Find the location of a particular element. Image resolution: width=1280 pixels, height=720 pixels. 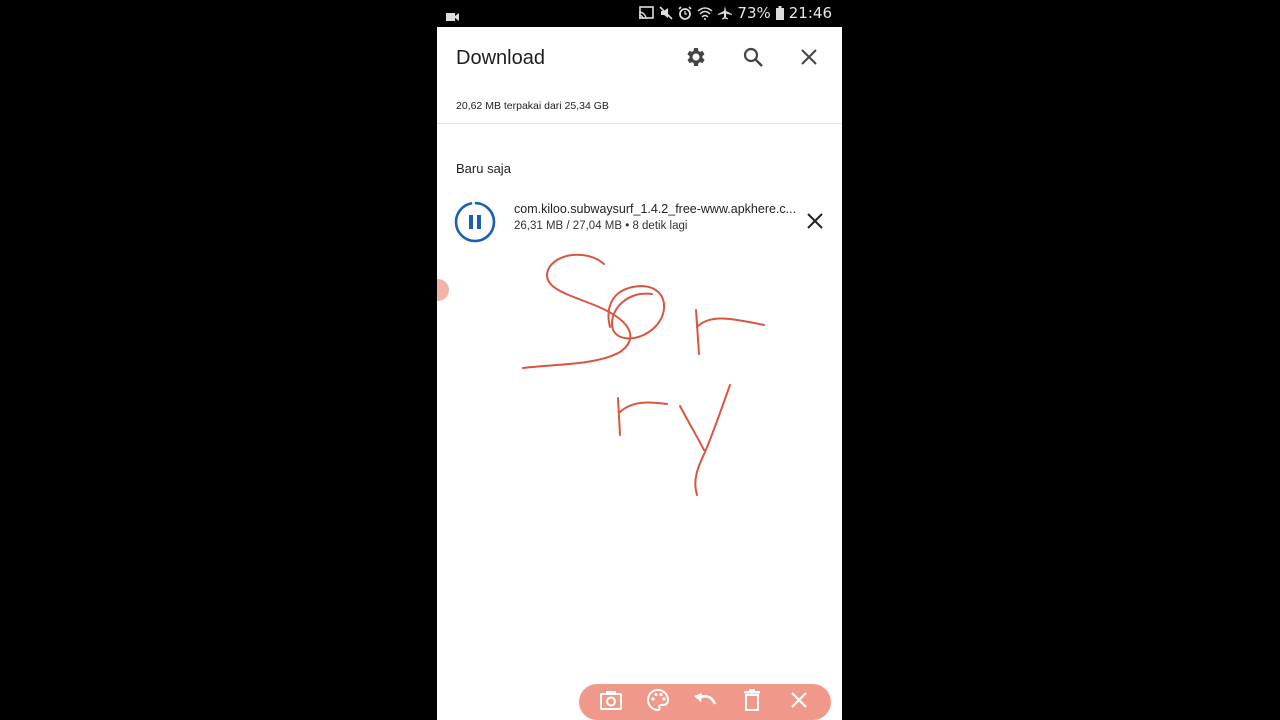

camera-icon is located at coordinates (610, 702).